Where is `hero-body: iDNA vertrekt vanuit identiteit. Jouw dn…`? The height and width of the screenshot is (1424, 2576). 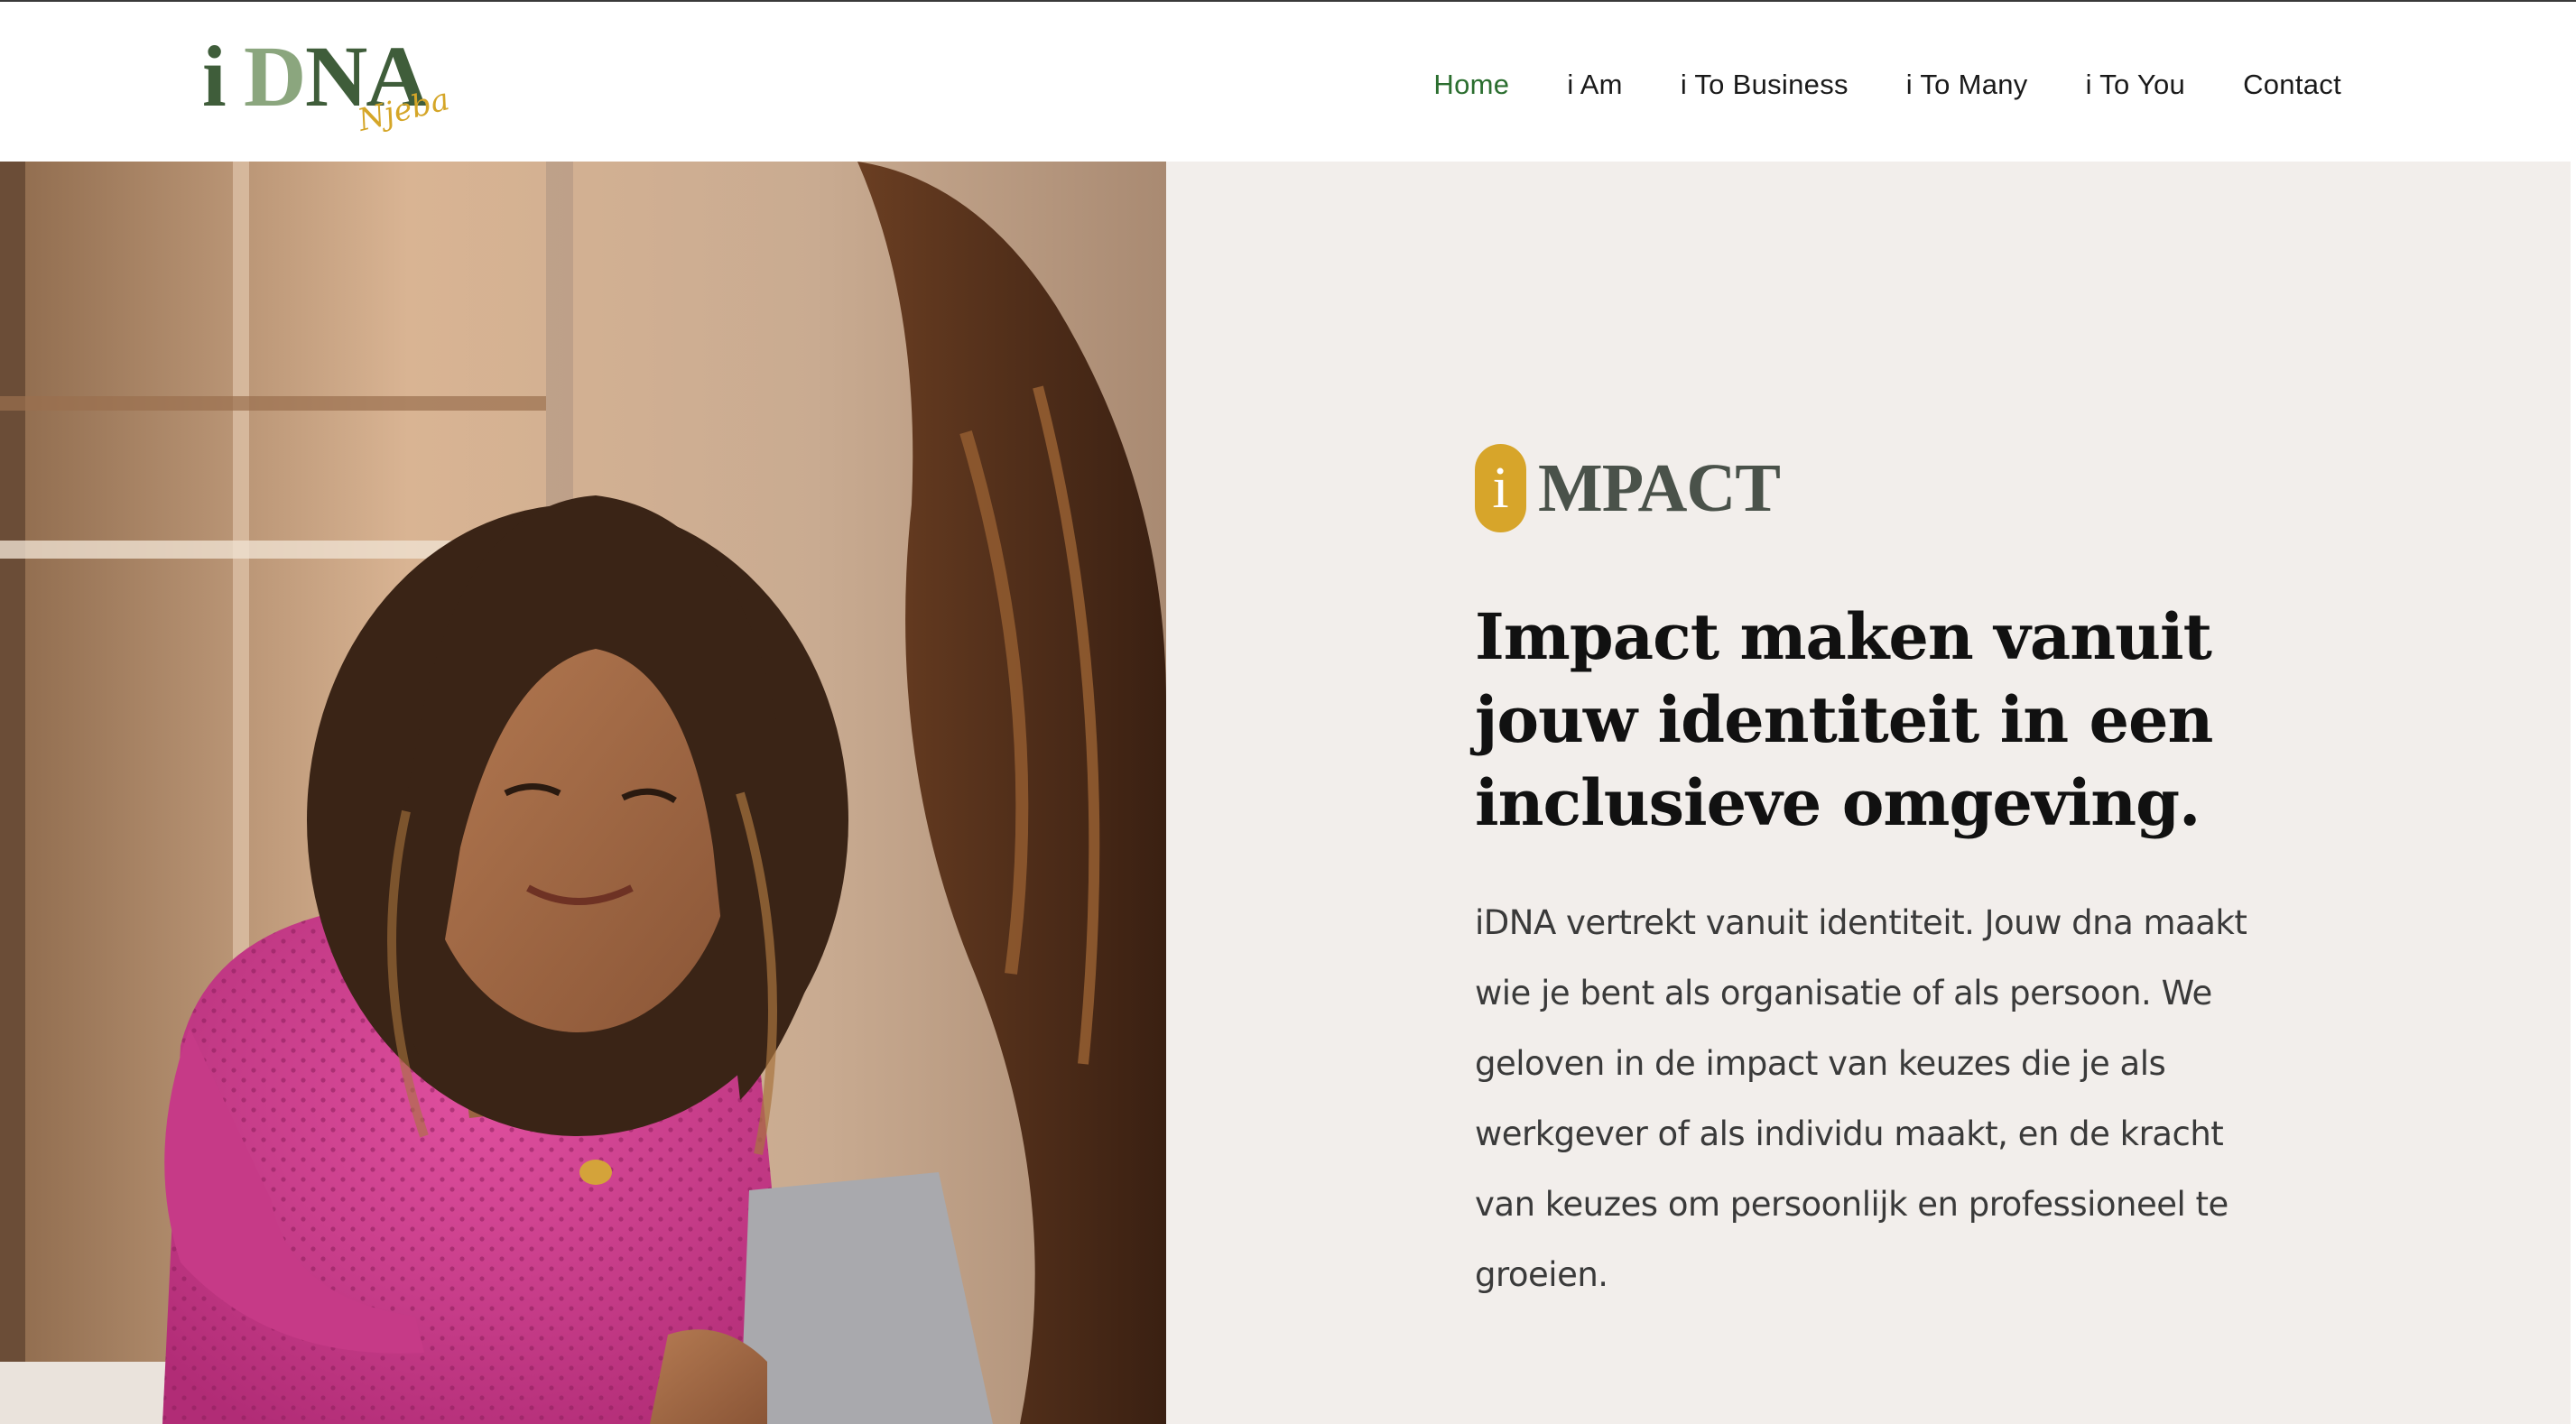
hero-body: iDNA vertrekt vanuit identiteit. Jouw dn… is located at coordinates (1861, 1098).